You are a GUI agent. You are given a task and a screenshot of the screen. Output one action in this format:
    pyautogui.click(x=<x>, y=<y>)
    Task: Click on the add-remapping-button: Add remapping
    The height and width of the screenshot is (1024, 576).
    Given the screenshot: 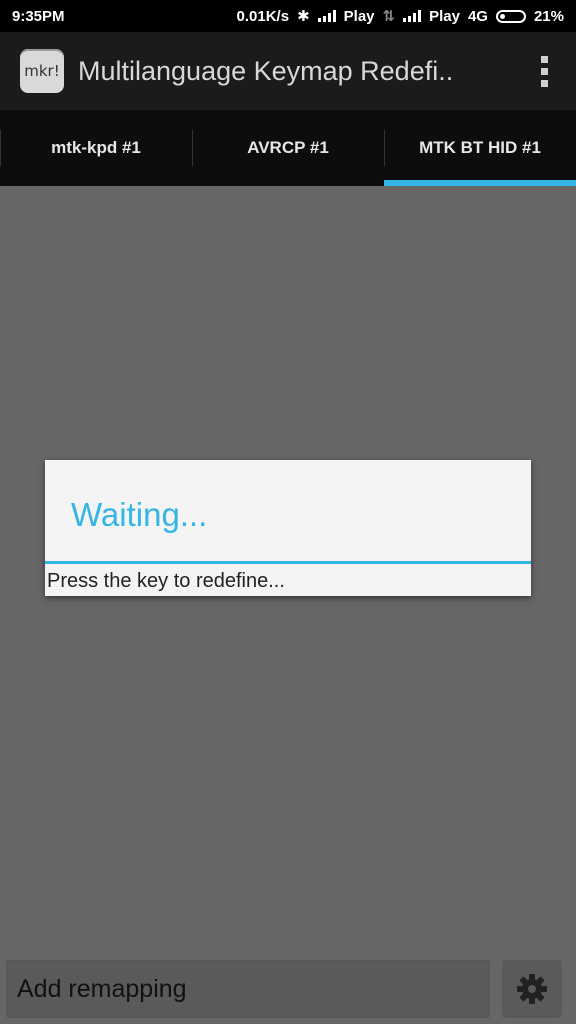 What is the action you would take?
    pyautogui.click(x=248, y=989)
    